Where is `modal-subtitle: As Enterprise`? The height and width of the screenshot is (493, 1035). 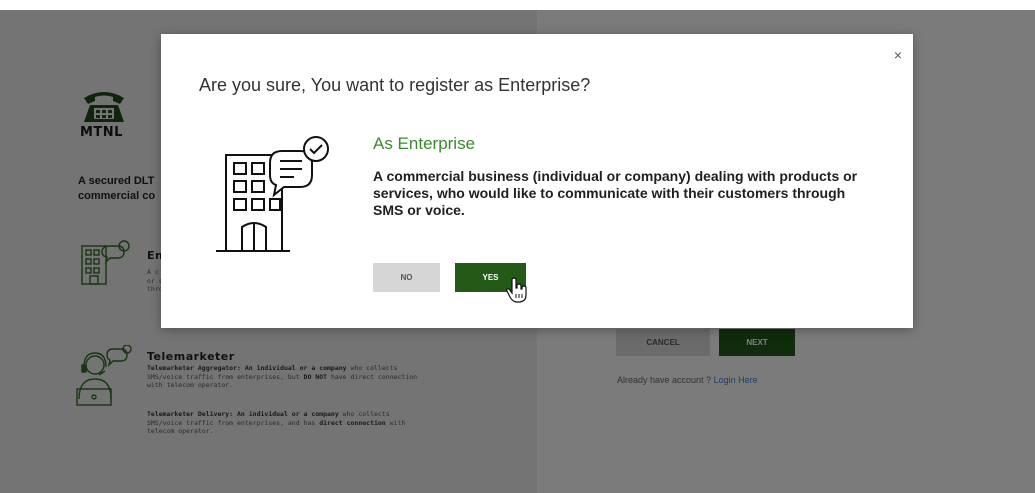
modal-subtitle: As Enterprise is located at coordinates (424, 143).